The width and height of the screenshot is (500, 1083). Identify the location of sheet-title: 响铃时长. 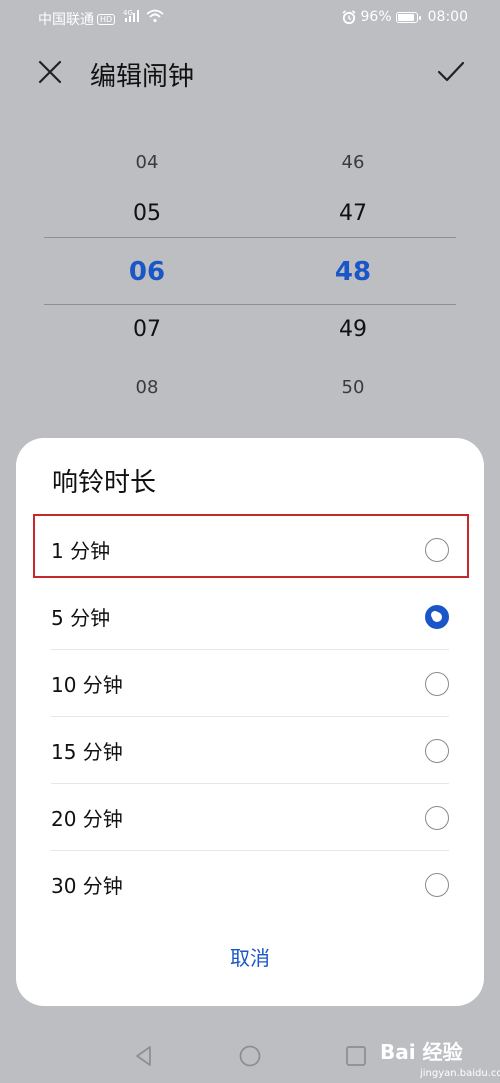
(104, 483).